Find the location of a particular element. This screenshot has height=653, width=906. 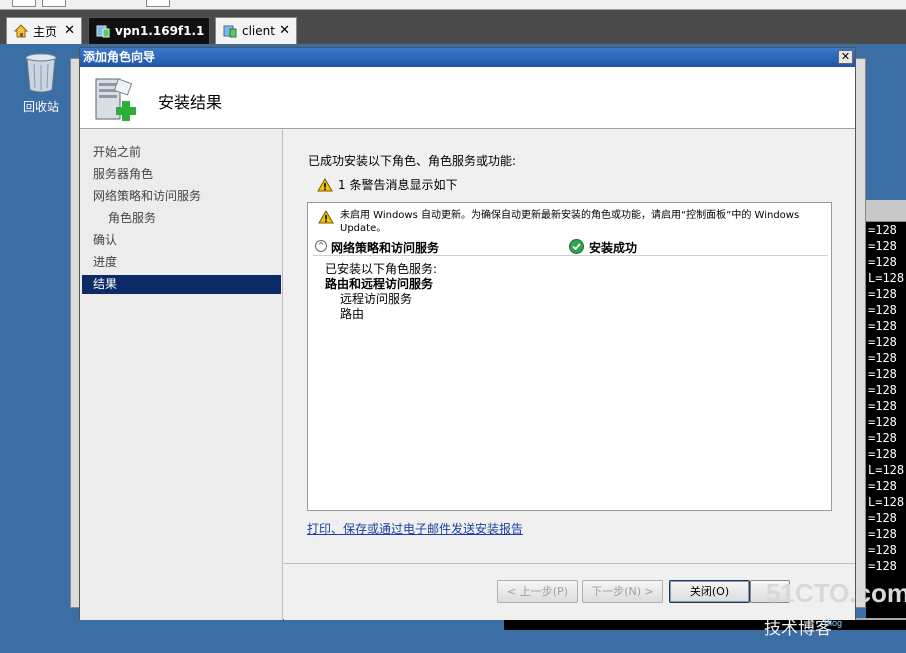

nav-step-npas: 网络策略和访问服务 is located at coordinates (181, 196).